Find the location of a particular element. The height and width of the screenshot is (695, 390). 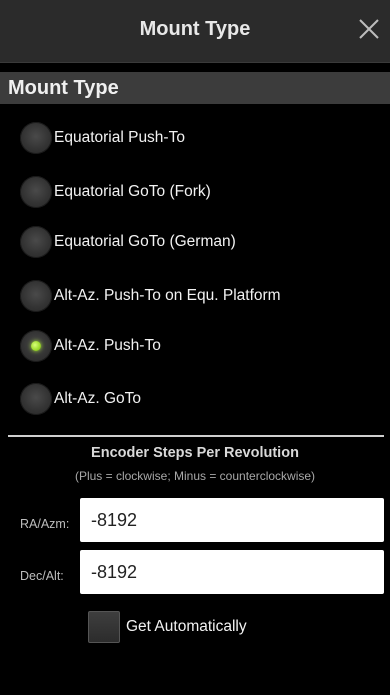

close-button is located at coordinates (369, 29).